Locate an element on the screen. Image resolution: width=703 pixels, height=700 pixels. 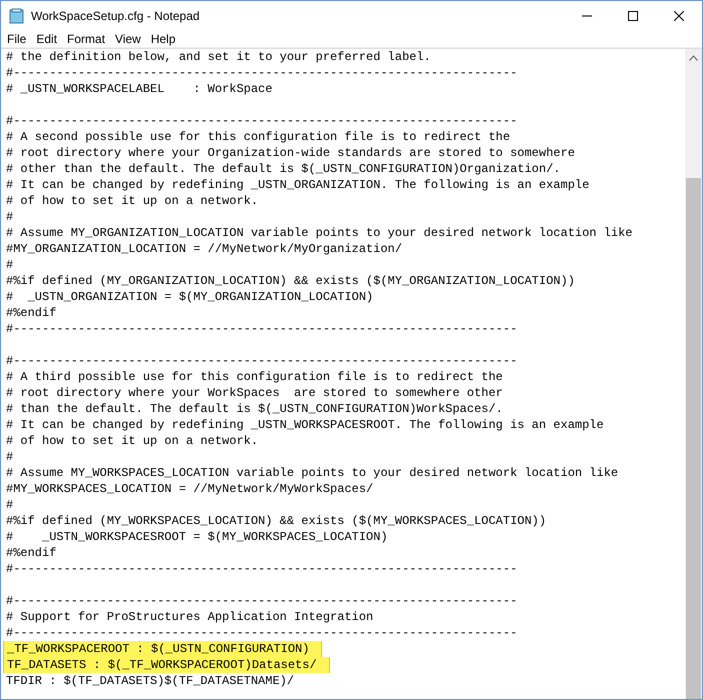
scroll-up-icon is located at coordinates (693, 58).